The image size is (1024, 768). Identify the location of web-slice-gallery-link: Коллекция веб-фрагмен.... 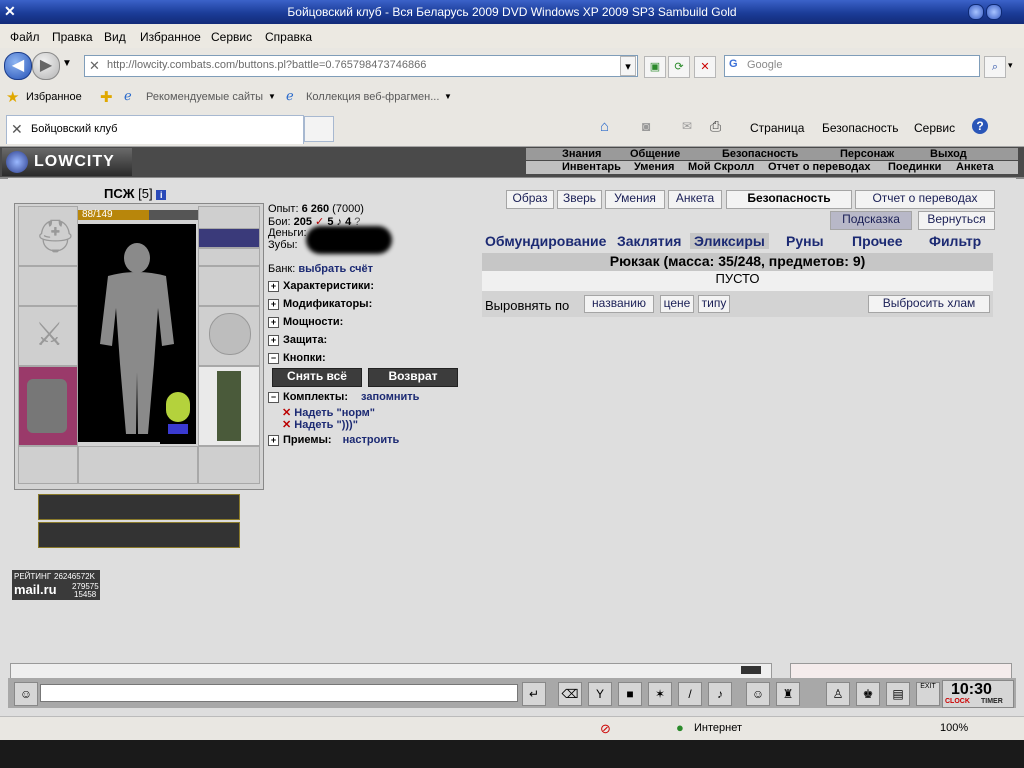
(372, 97).